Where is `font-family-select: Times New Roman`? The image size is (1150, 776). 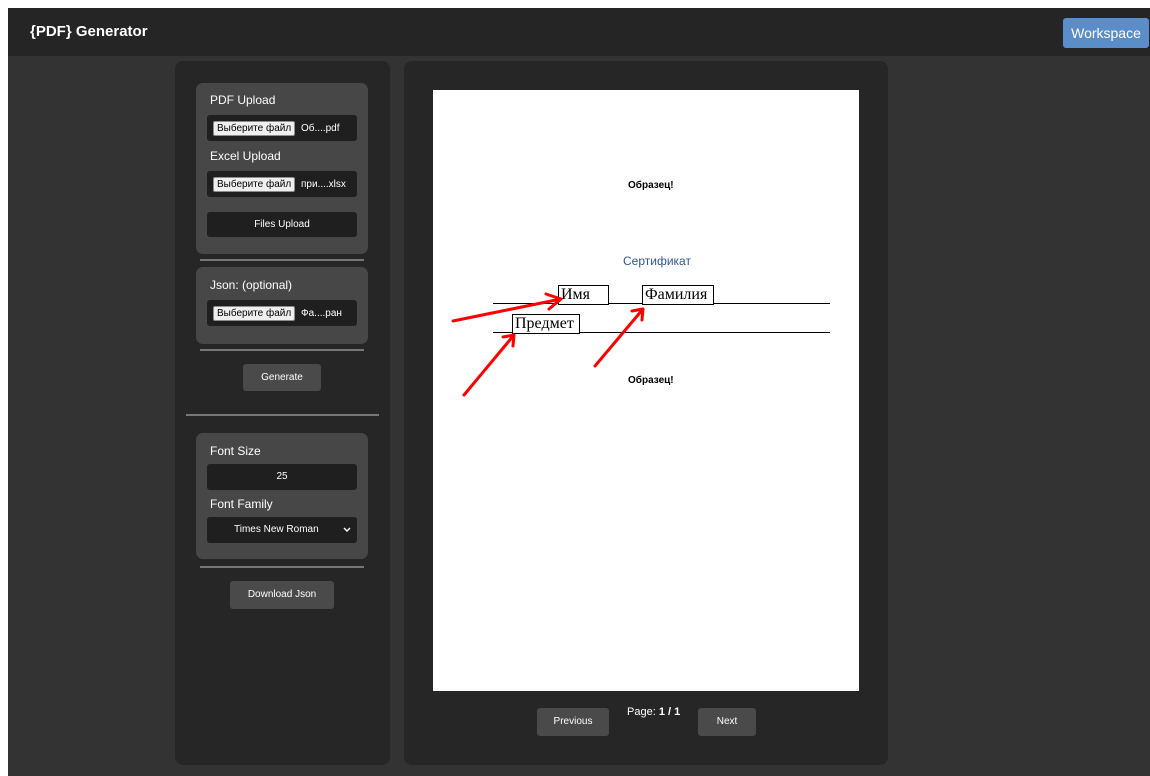
font-family-select: Times New Roman is located at coordinates (282, 530).